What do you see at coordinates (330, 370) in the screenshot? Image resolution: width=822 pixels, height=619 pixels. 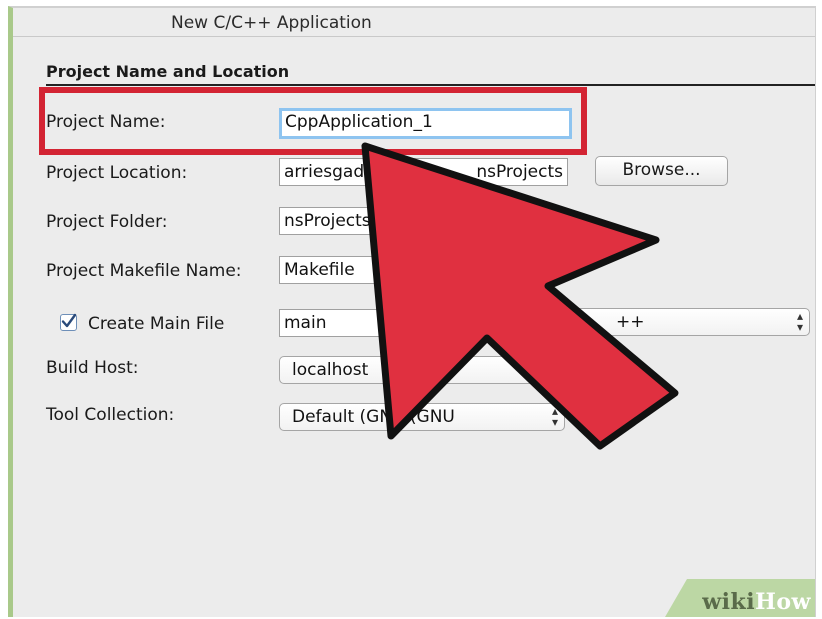 I see `build-host-value: localhost` at bounding box center [330, 370].